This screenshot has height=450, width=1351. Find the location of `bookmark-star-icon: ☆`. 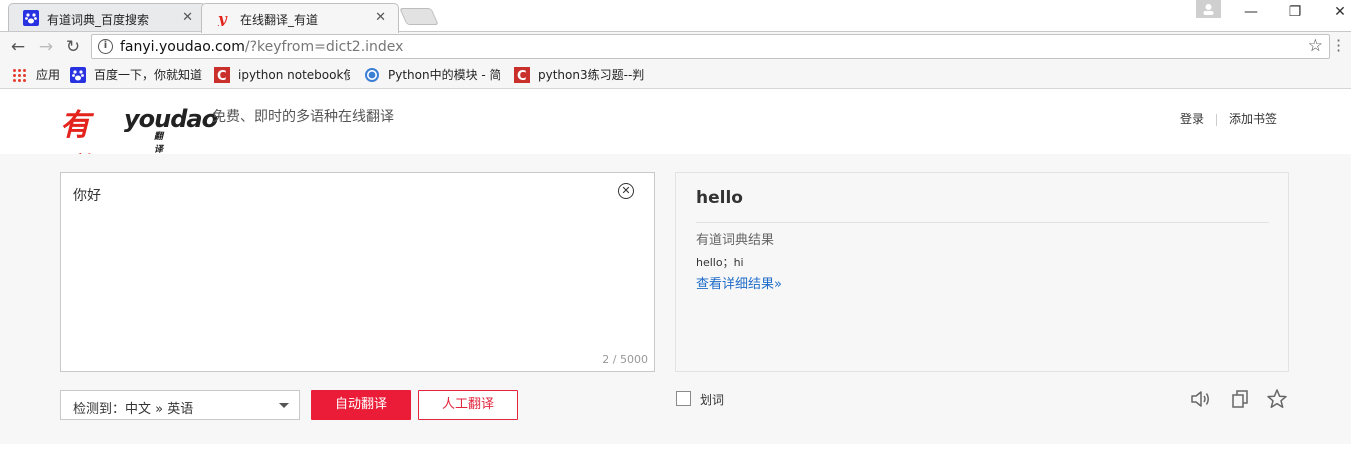

bookmark-star-icon: ☆ is located at coordinates (1315, 46).